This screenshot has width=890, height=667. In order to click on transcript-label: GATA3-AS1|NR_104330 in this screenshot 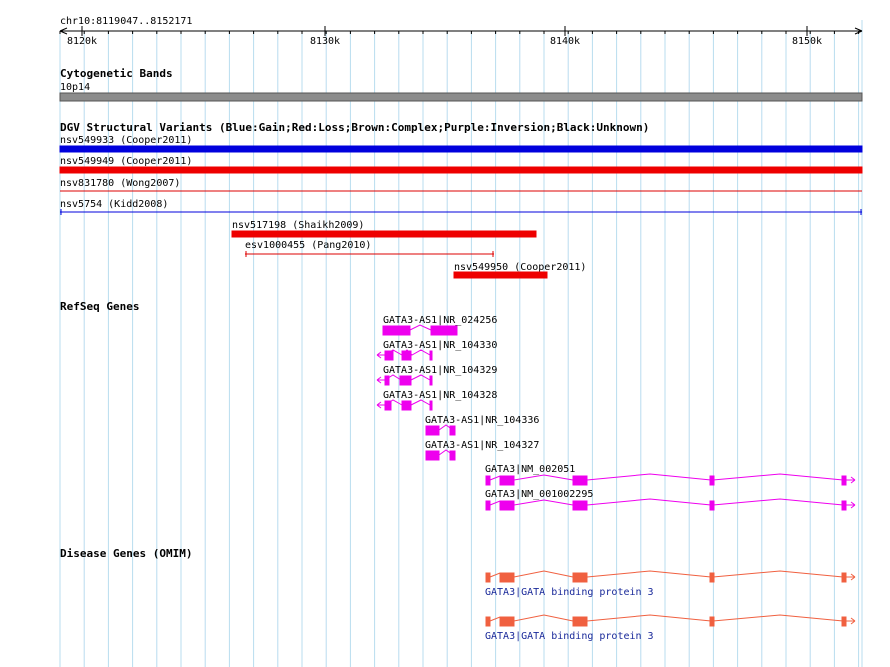, I will do `click(440, 345)`.